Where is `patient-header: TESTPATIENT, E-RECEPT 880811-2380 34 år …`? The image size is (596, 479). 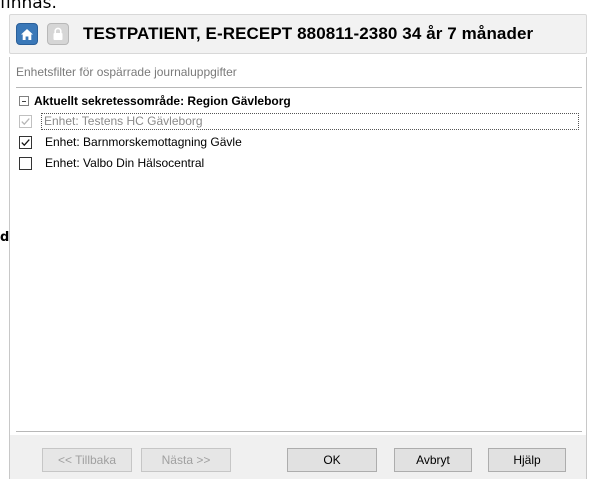
patient-header: TESTPATIENT, E-RECEPT 880811-2380 34 år … is located at coordinates (298, 34).